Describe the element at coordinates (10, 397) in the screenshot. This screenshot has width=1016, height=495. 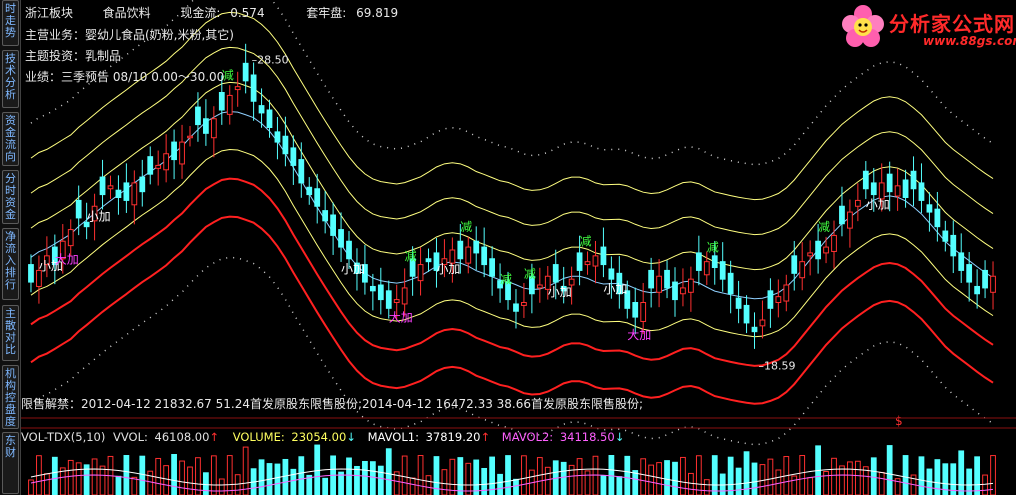
I see `sidebar-tab-7: 机构控盘度` at that location.